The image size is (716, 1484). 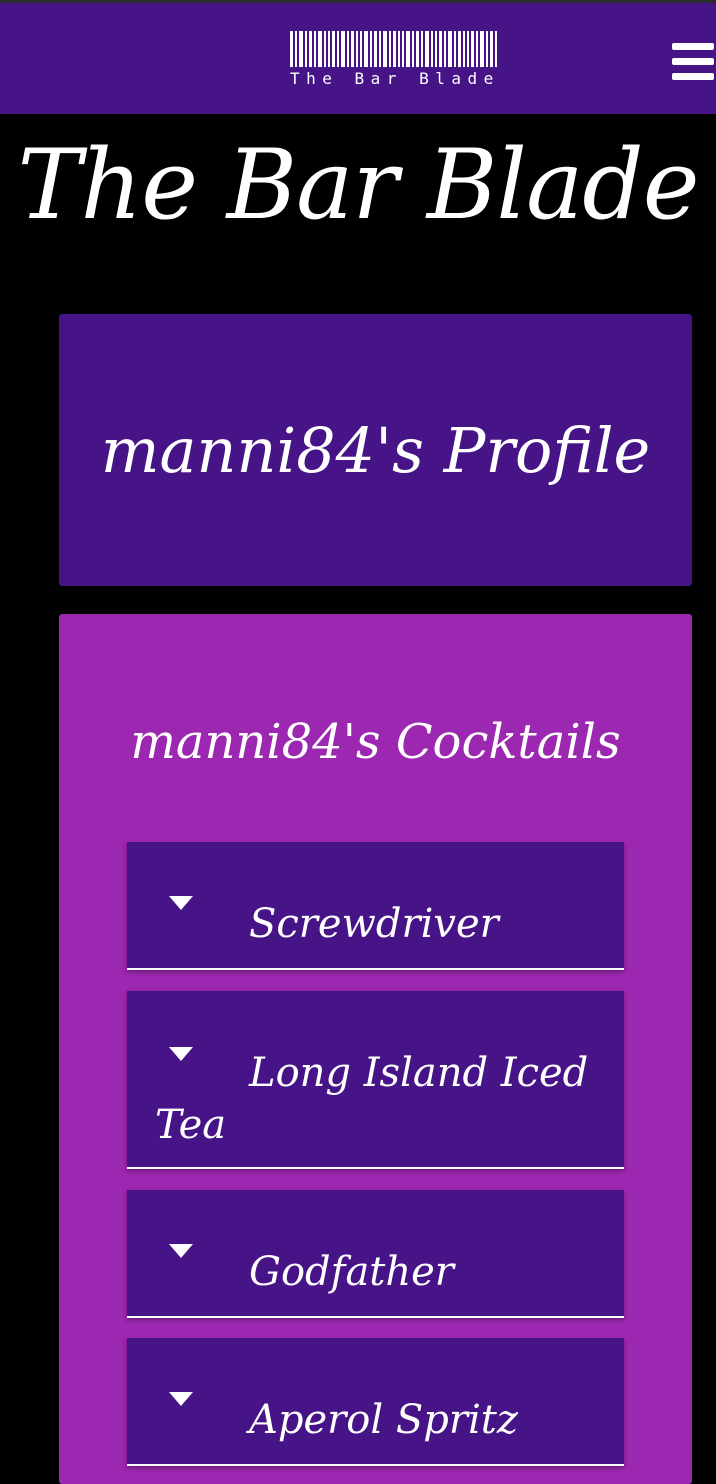 What do you see at coordinates (693, 62) in the screenshot?
I see `hamburger-menu-icon` at bounding box center [693, 62].